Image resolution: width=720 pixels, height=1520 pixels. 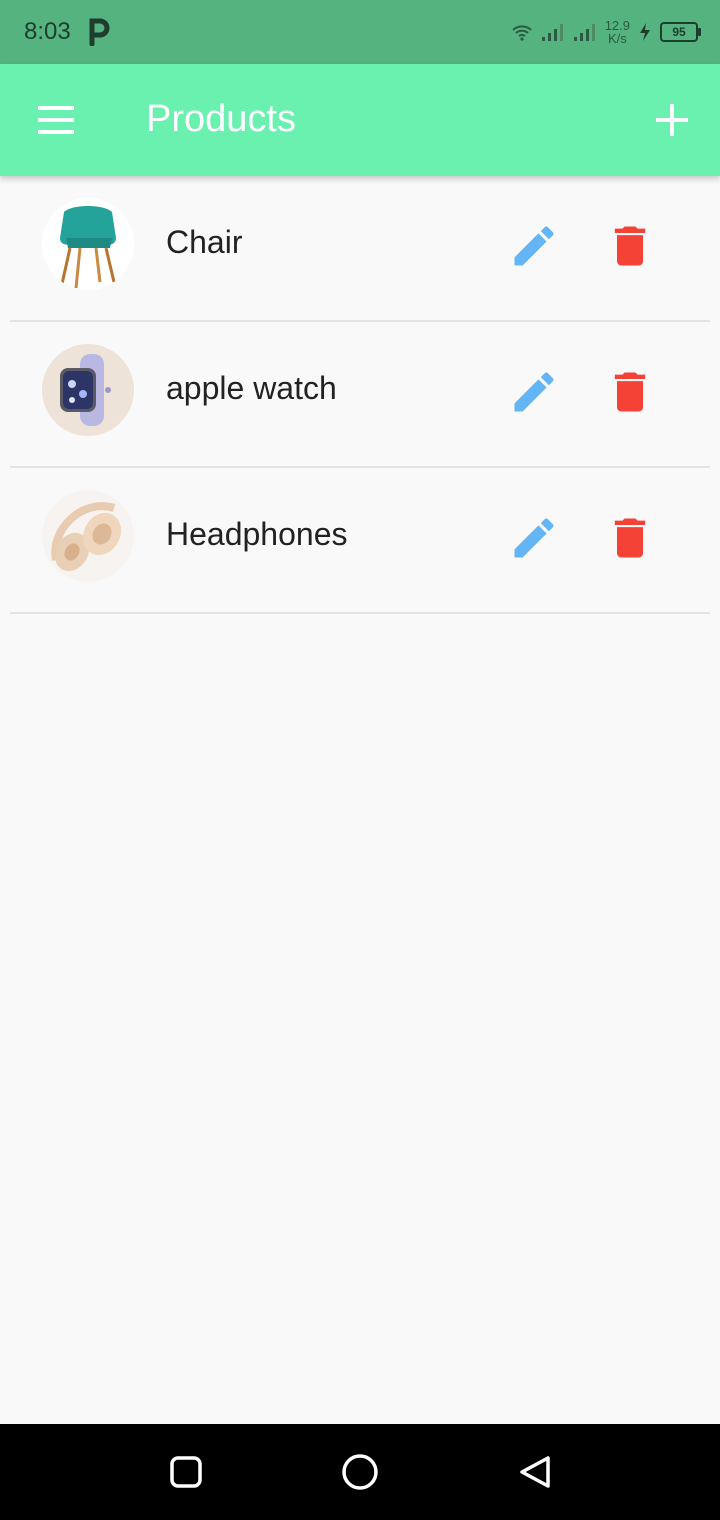 What do you see at coordinates (88, 390) in the screenshot?
I see `product-image-apple-watch` at bounding box center [88, 390].